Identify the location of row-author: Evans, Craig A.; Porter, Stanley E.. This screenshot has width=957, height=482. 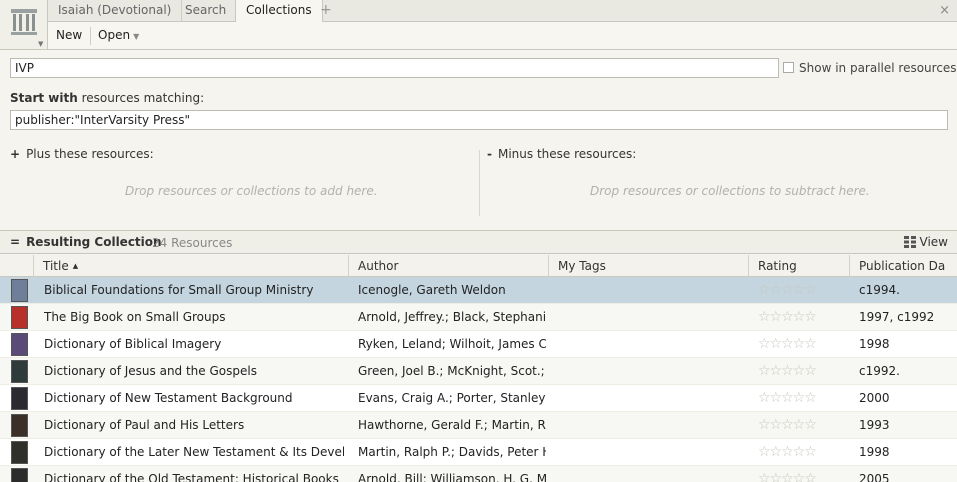
(452, 398).